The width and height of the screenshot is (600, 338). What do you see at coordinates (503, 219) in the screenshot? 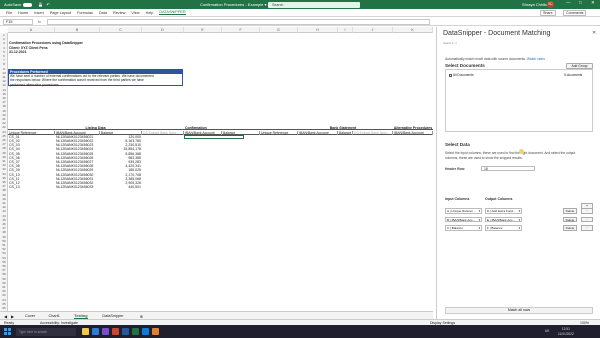
I see `output-column-select: E | IBAN/Bank Acc... ▾` at bounding box center [503, 219].